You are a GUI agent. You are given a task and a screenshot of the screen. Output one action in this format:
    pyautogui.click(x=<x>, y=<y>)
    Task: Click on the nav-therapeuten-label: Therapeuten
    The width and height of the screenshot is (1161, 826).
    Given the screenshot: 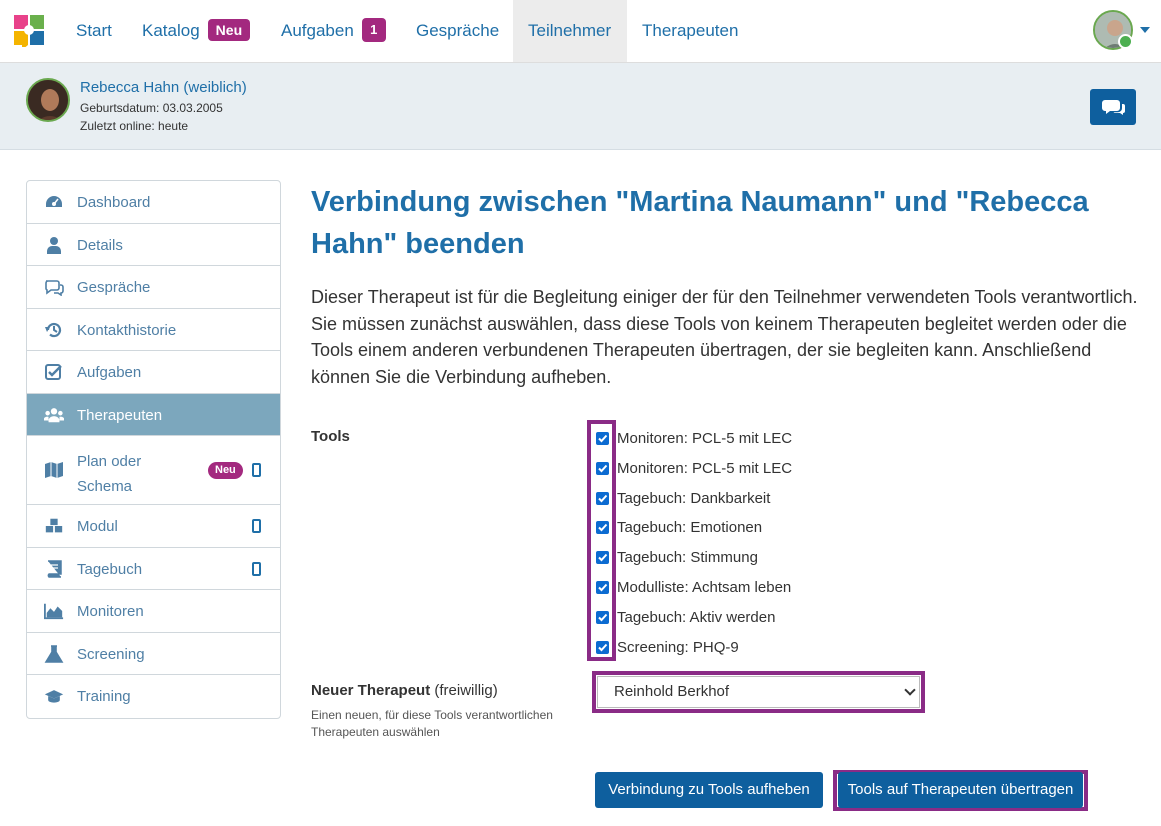 What is the action you would take?
    pyautogui.click(x=690, y=30)
    